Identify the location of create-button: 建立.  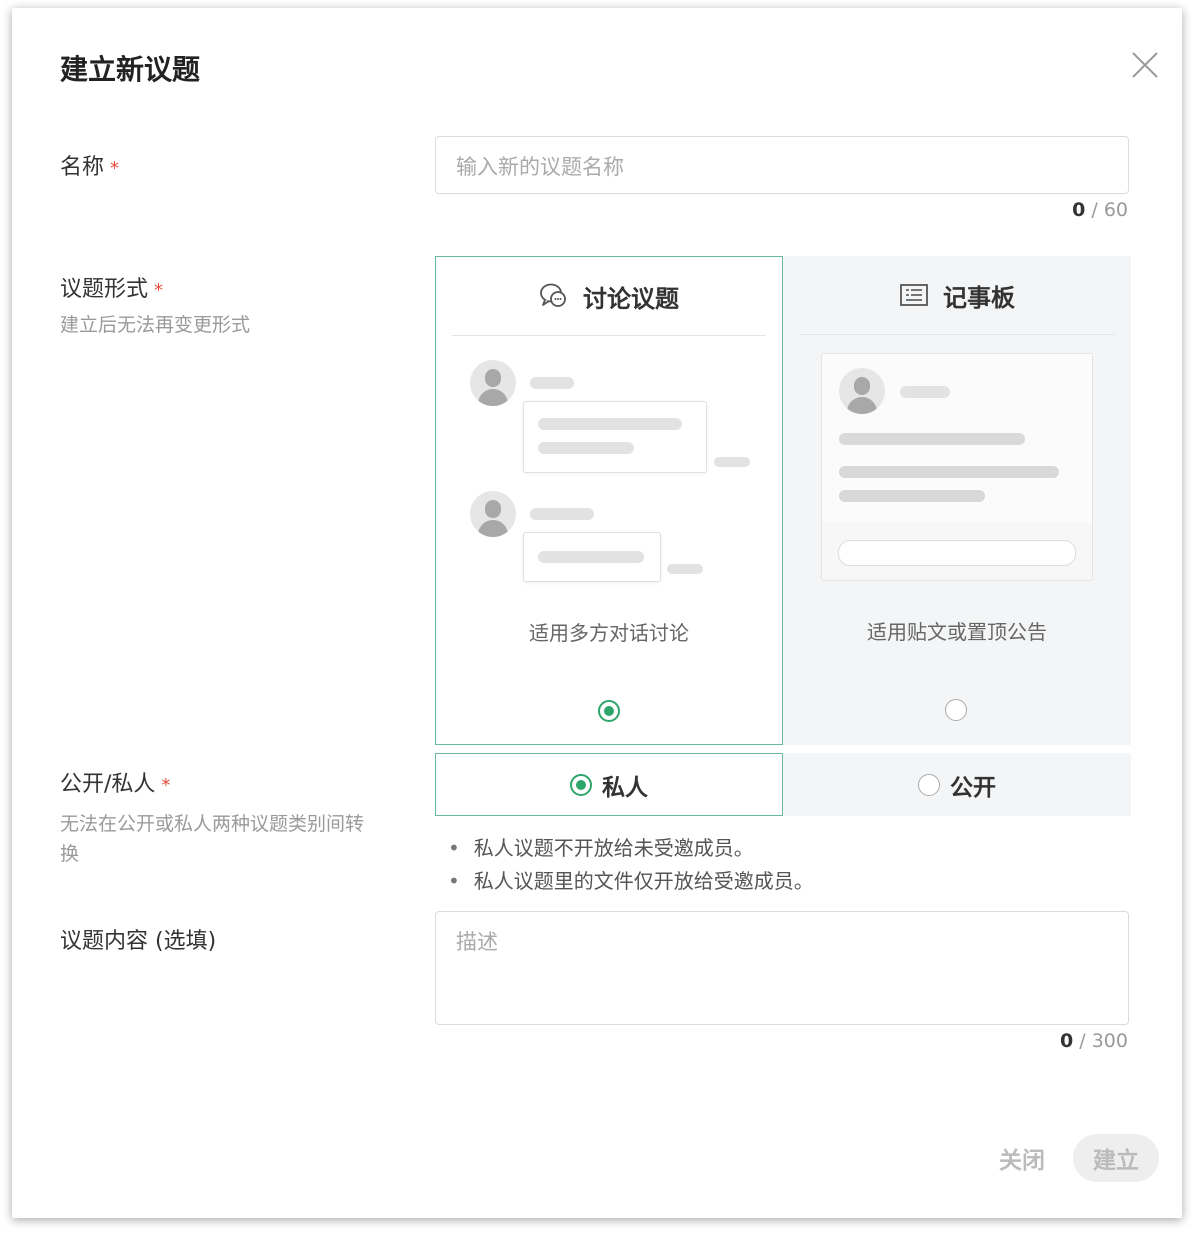
(1116, 1158).